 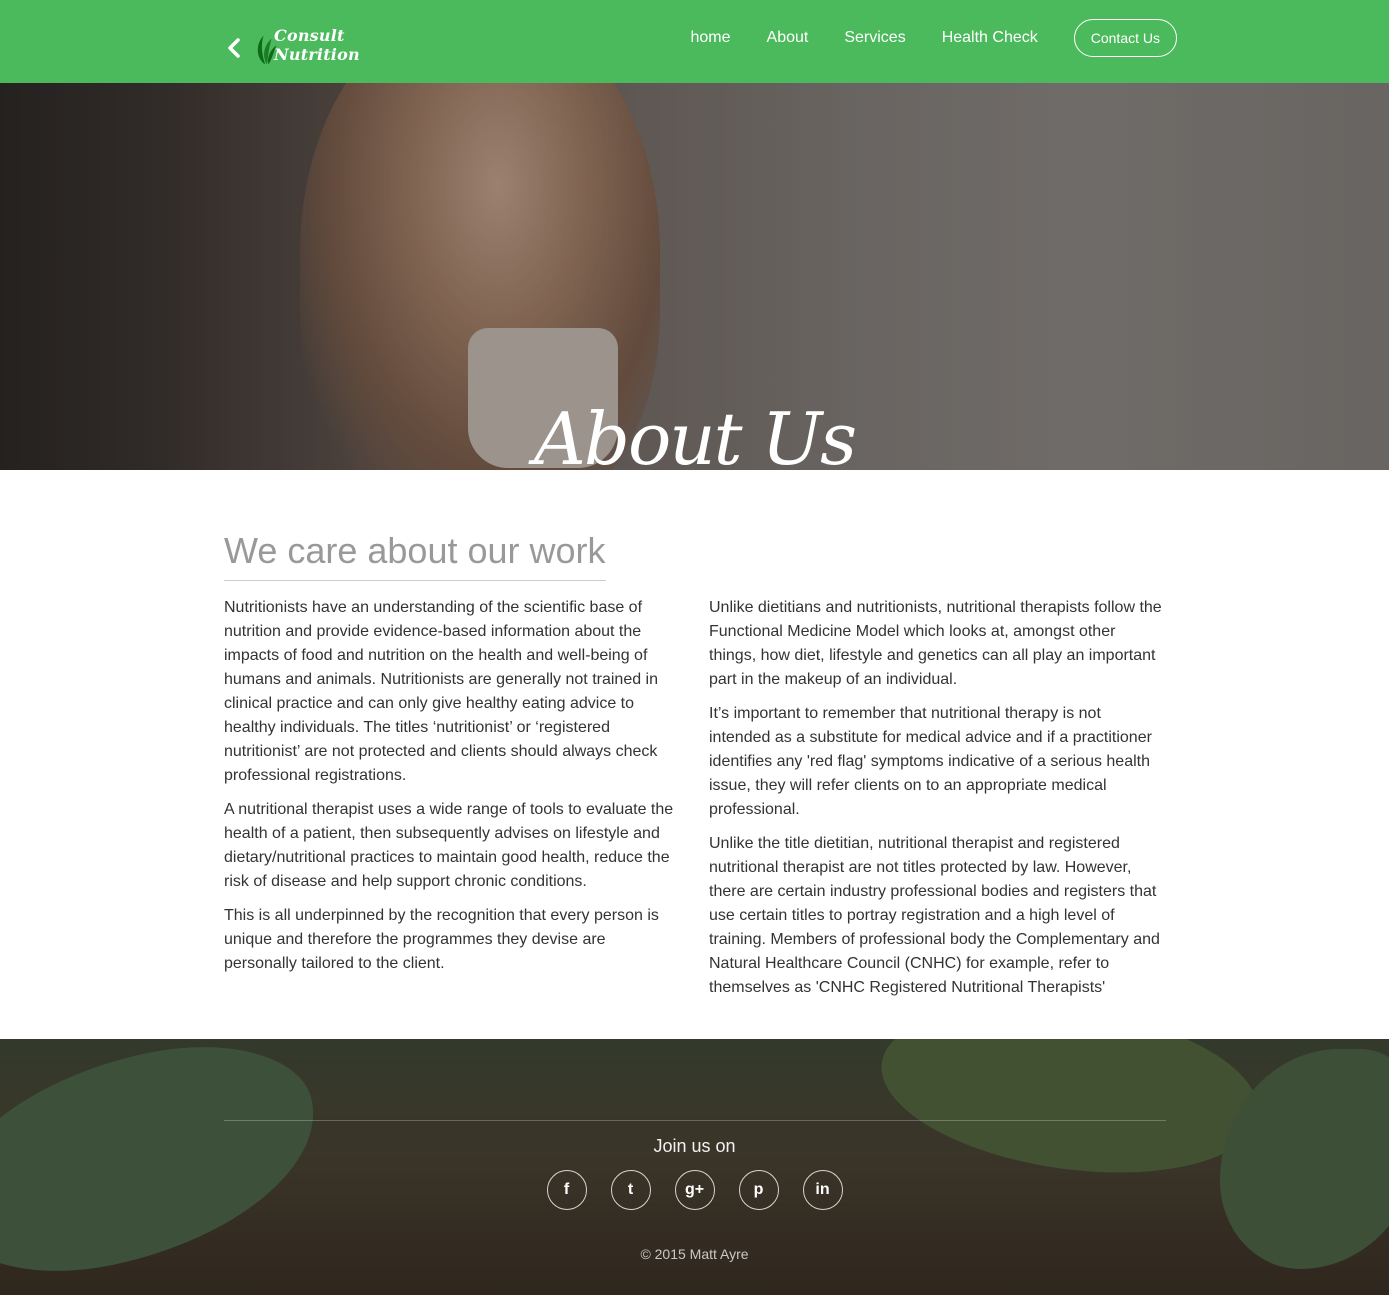 What do you see at coordinates (630, 1190) in the screenshot?
I see `twitter-icon: t` at bounding box center [630, 1190].